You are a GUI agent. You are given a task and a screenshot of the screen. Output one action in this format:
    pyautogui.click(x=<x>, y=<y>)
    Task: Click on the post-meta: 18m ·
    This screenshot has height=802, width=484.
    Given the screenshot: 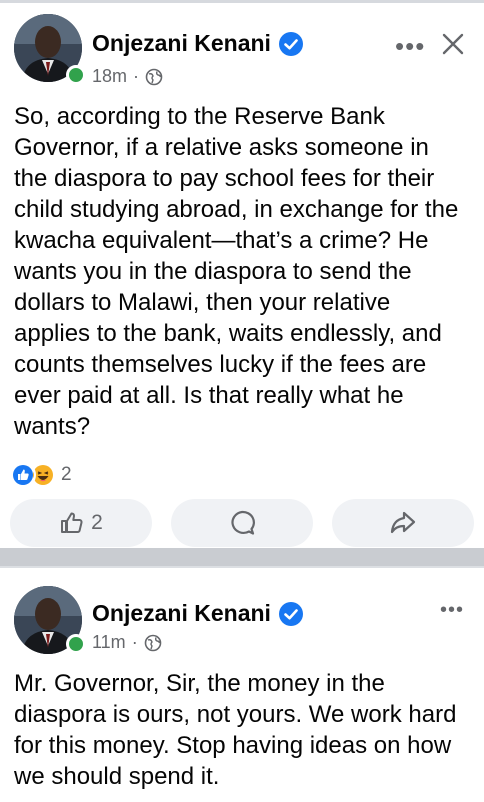 What is the action you would take?
    pyautogui.click(x=127, y=76)
    